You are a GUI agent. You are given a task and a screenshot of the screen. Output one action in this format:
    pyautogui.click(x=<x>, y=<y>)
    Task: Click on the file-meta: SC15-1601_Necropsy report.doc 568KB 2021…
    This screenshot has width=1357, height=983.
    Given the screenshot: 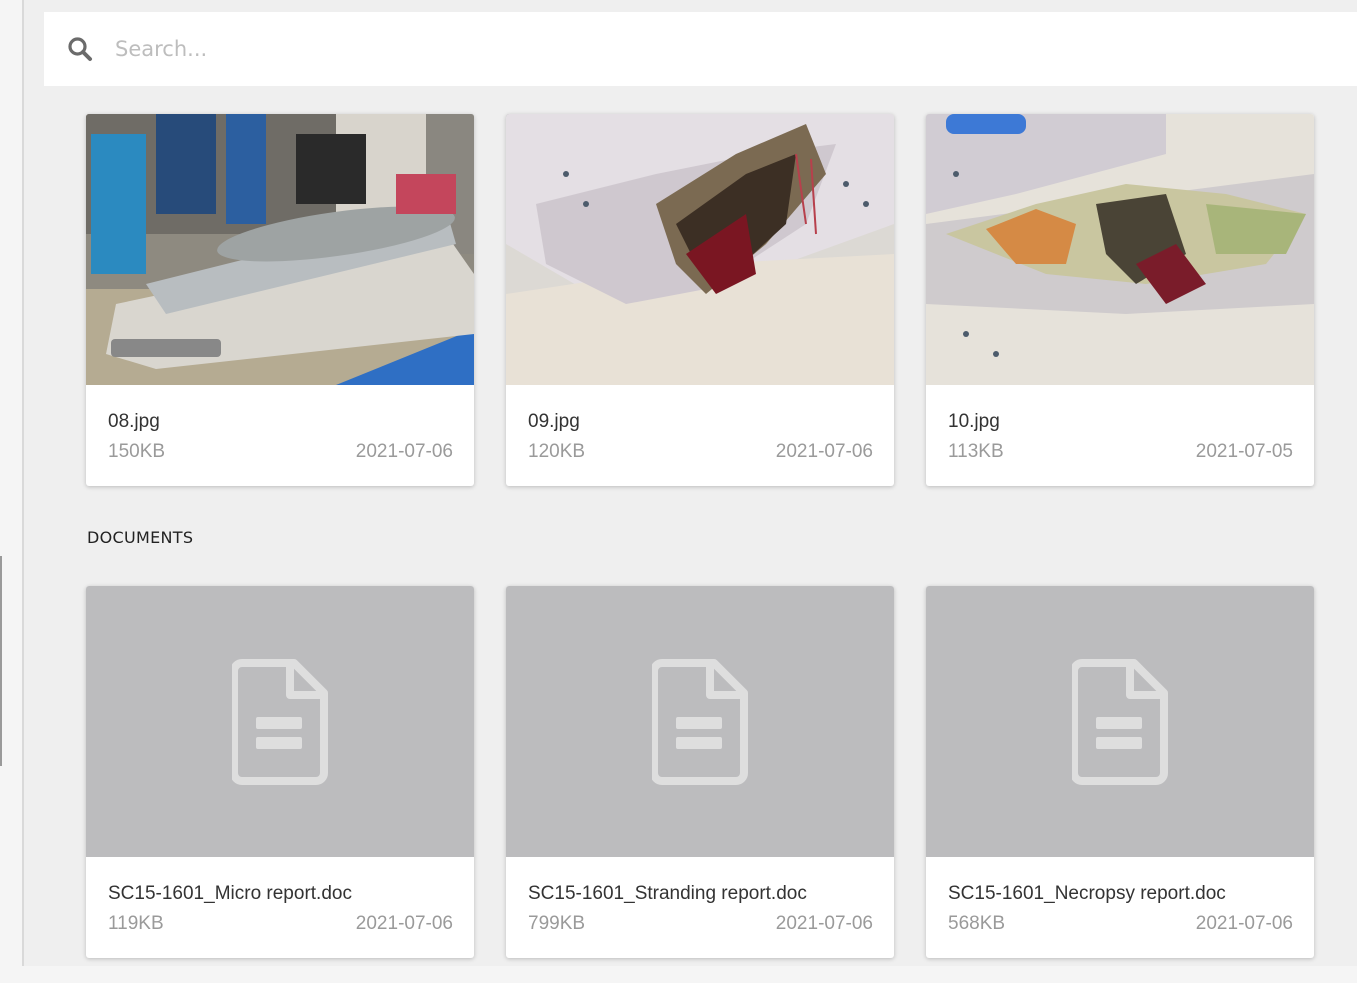 What is the action you would take?
    pyautogui.click(x=1120, y=907)
    